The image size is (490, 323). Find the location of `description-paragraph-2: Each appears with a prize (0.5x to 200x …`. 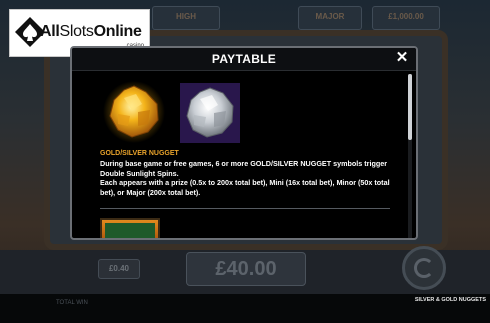

description-paragraph-2: Each appears with a prize (0.5x to 200x … is located at coordinates (245, 187).